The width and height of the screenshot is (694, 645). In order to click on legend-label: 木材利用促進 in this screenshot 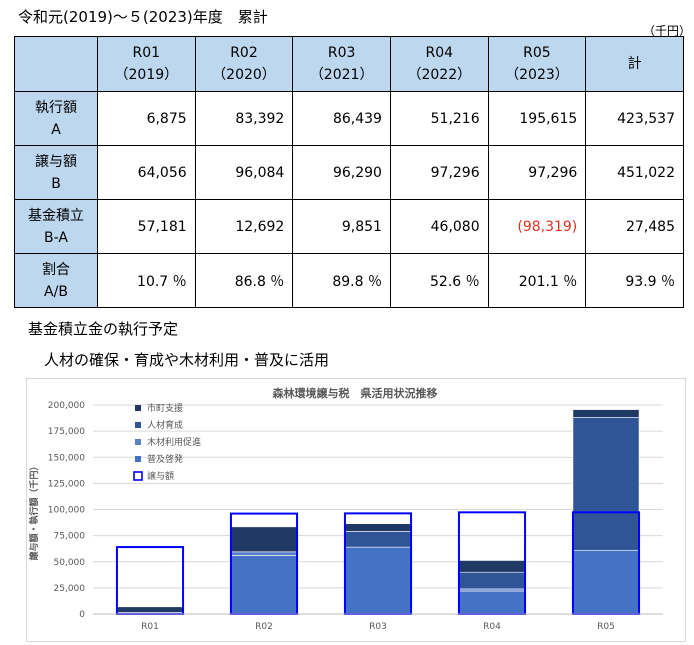, I will do `click(174, 442)`.